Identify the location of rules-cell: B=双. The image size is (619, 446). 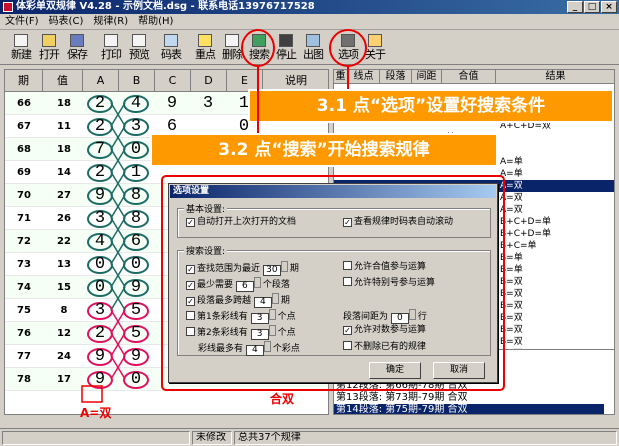
(511, 342).